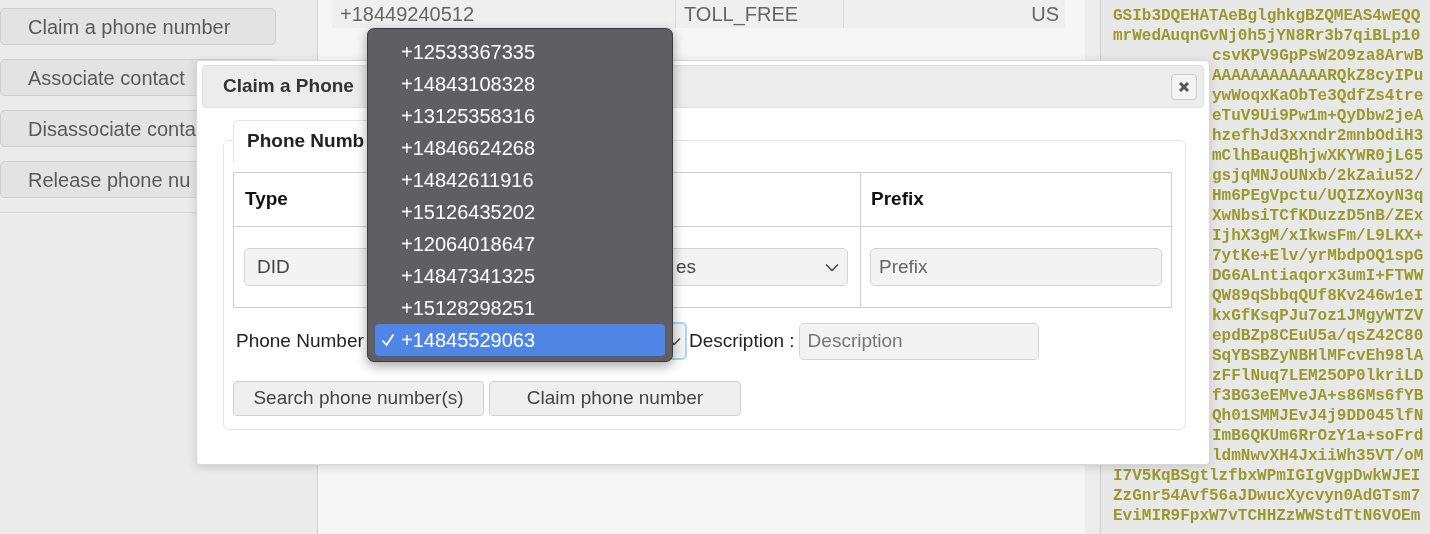 The image size is (1430, 534). Describe the element at coordinates (1318, 96) in the screenshot. I see `code-line: ywWoqxKaObTe3QdfZs4tre` at that location.